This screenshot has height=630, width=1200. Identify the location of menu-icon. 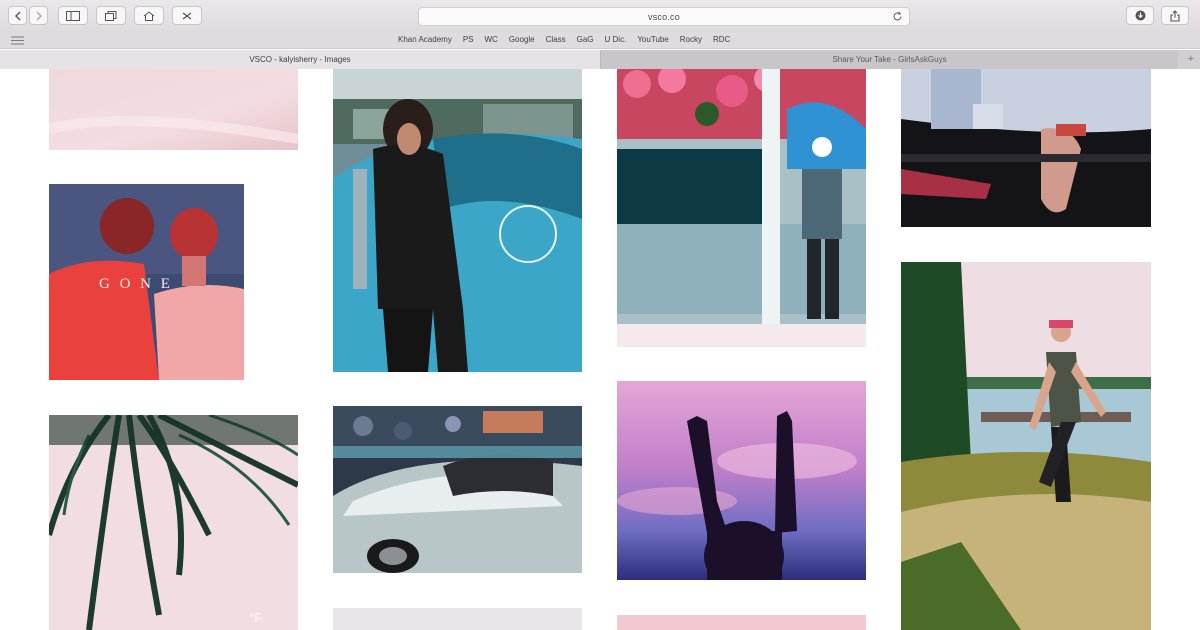
(17, 40).